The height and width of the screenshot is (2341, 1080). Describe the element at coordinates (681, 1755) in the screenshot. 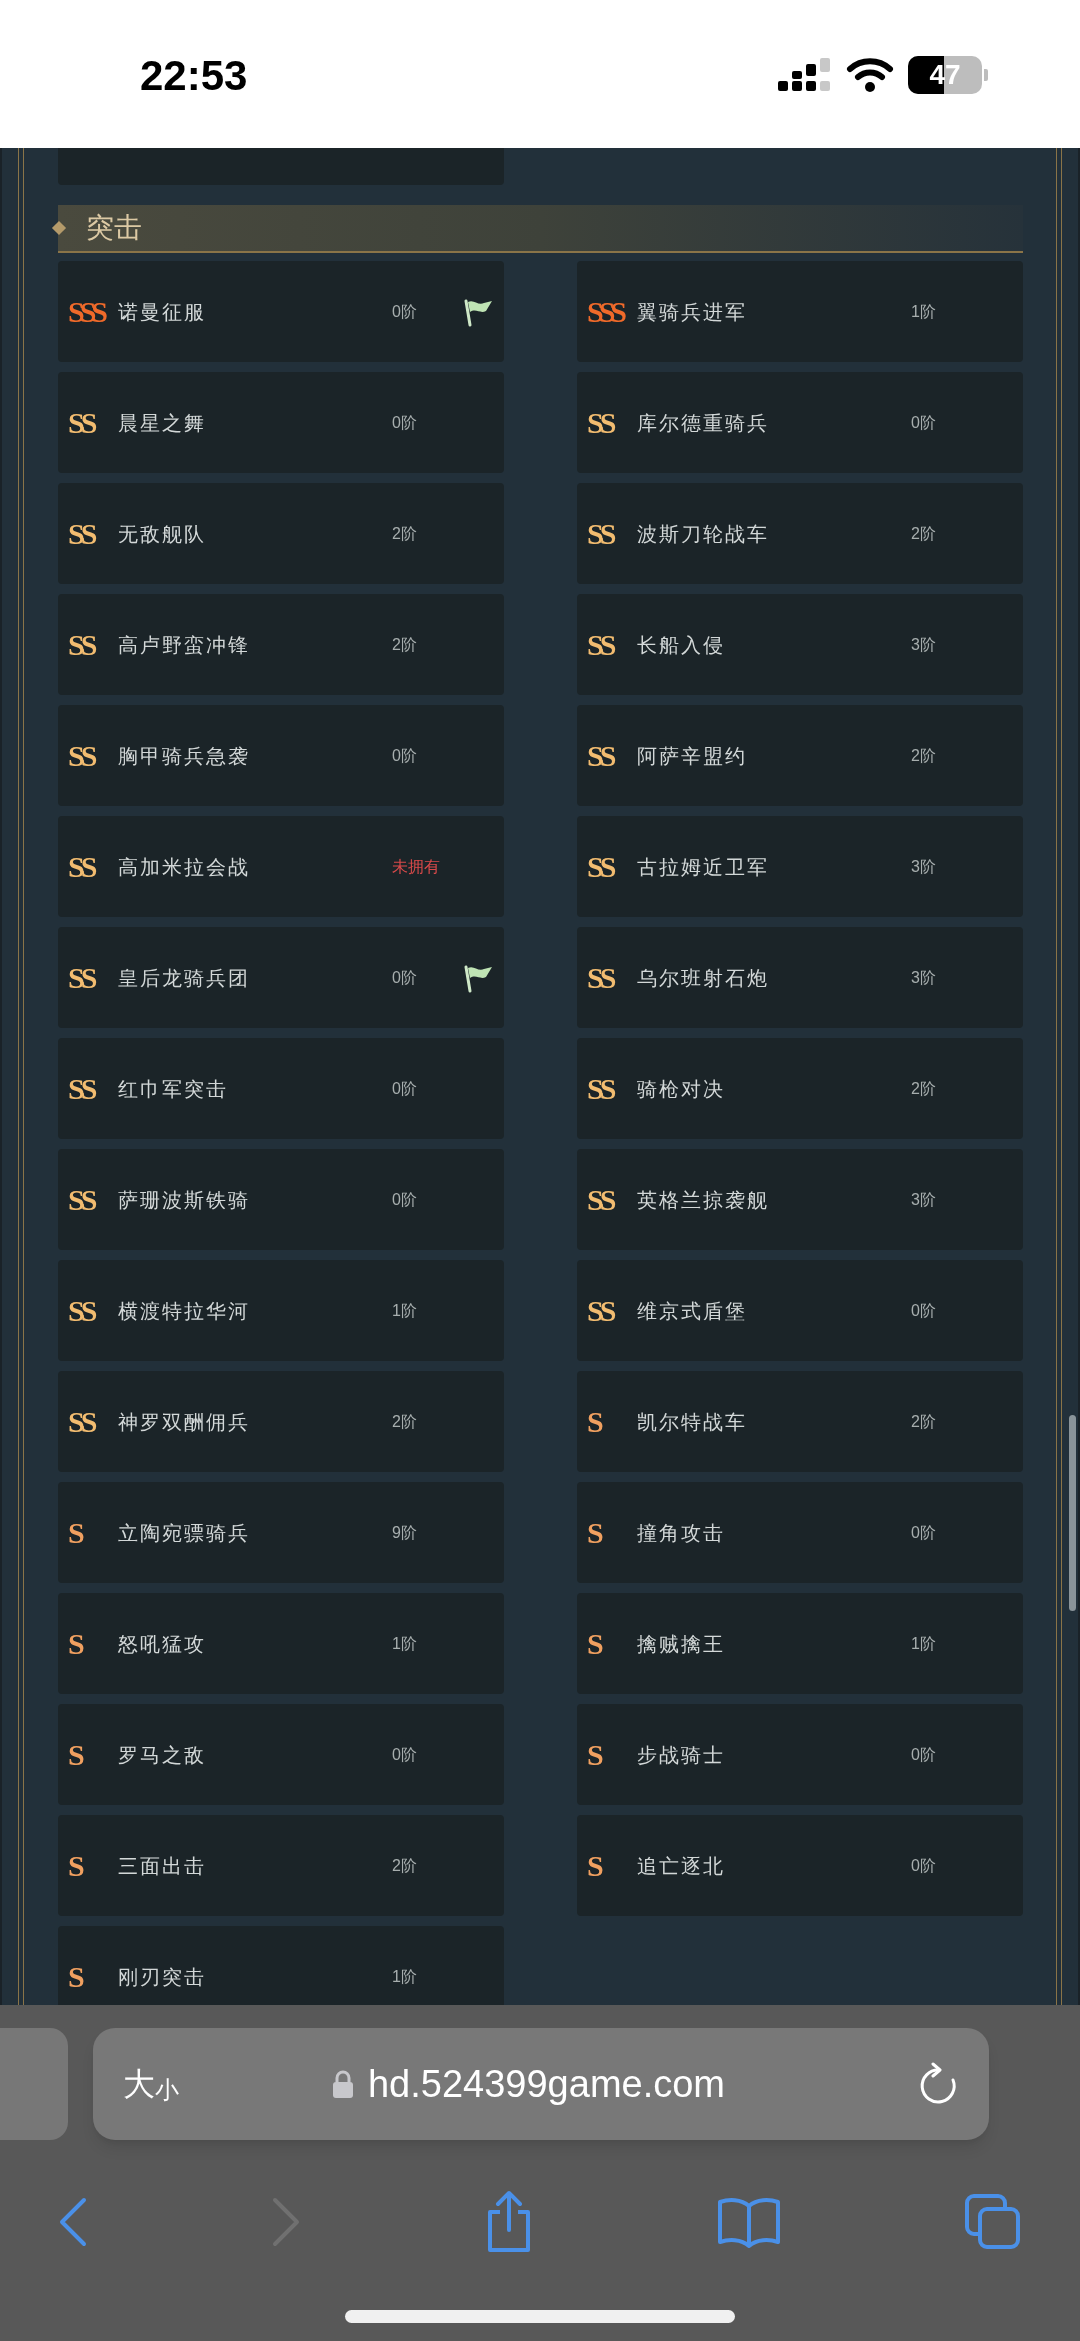

I see `skill-name: 步战骑士` at that location.